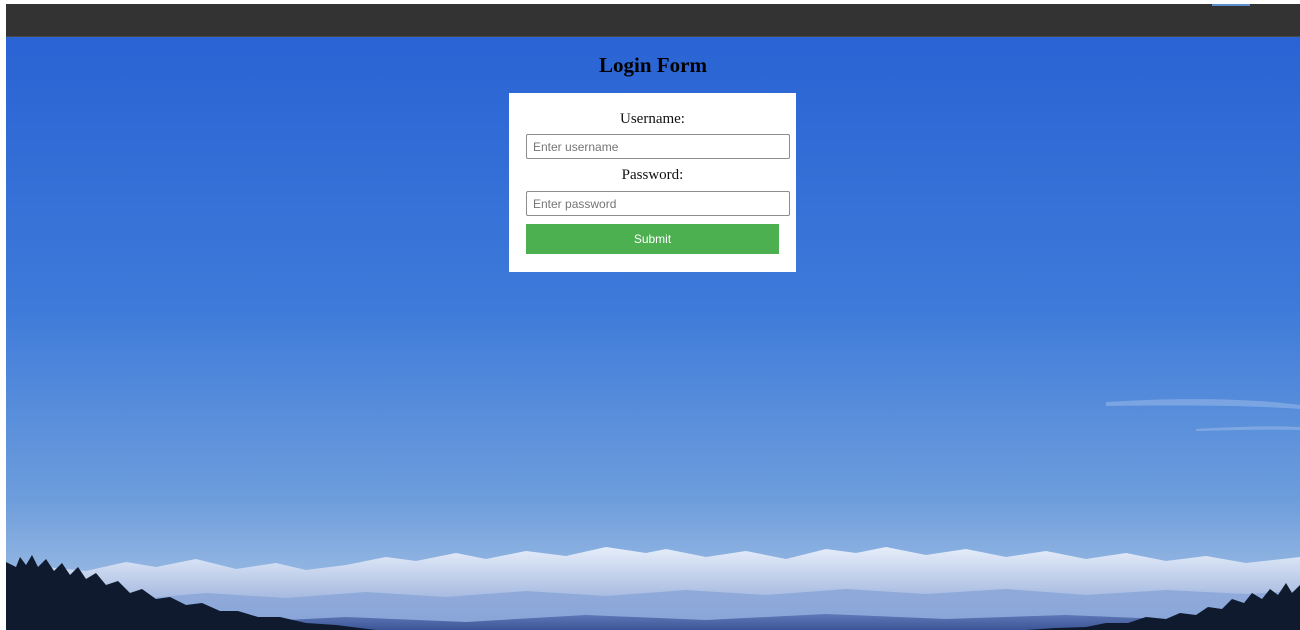 Image resolution: width=1300 pixels, height=630 pixels. What do you see at coordinates (1231, 5) in the screenshot?
I see `topbar-accent-line` at bounding box center [1231, 5].